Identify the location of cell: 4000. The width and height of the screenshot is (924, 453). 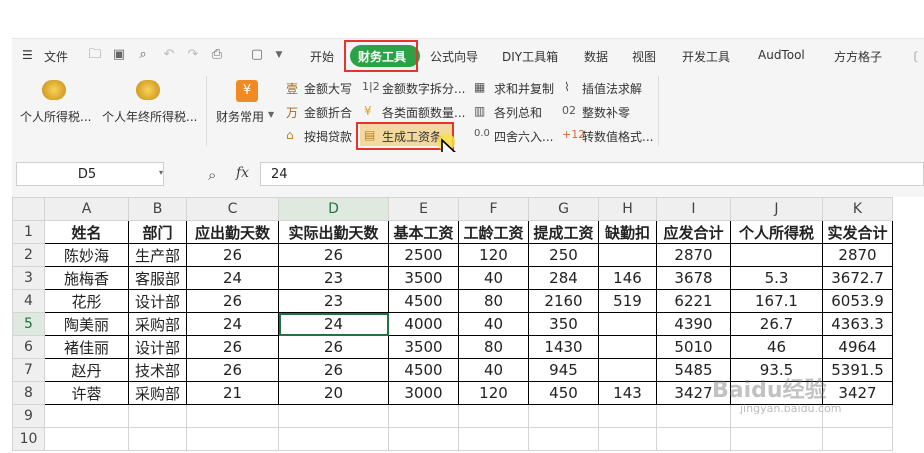
(423, 324).